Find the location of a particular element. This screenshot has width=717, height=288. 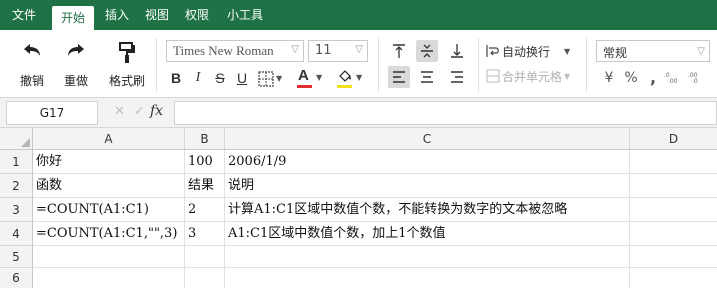

cell-b3: 2 is located at coordinates (205, 210).